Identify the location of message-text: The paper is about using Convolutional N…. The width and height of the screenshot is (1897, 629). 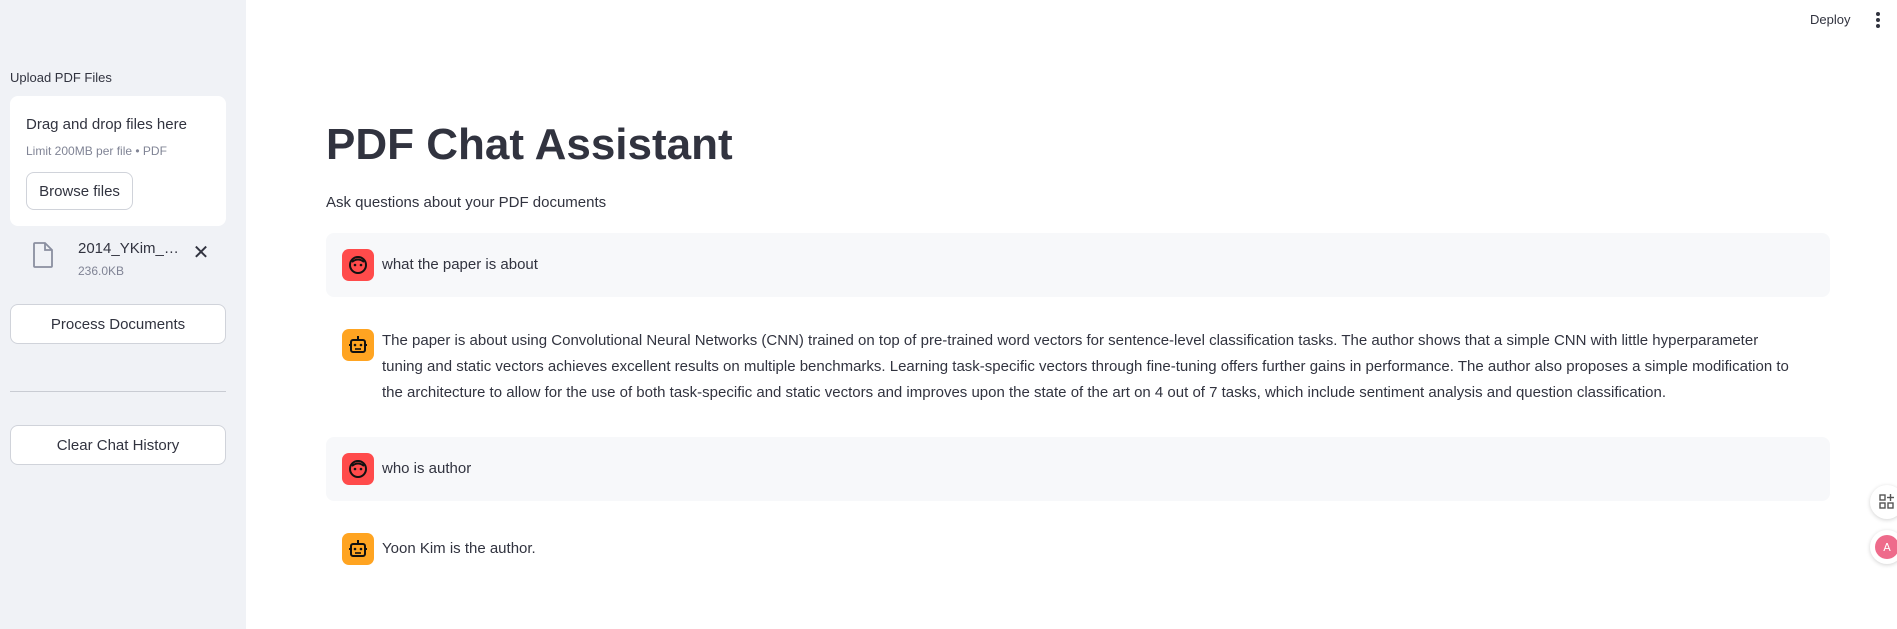
(1085, 366).